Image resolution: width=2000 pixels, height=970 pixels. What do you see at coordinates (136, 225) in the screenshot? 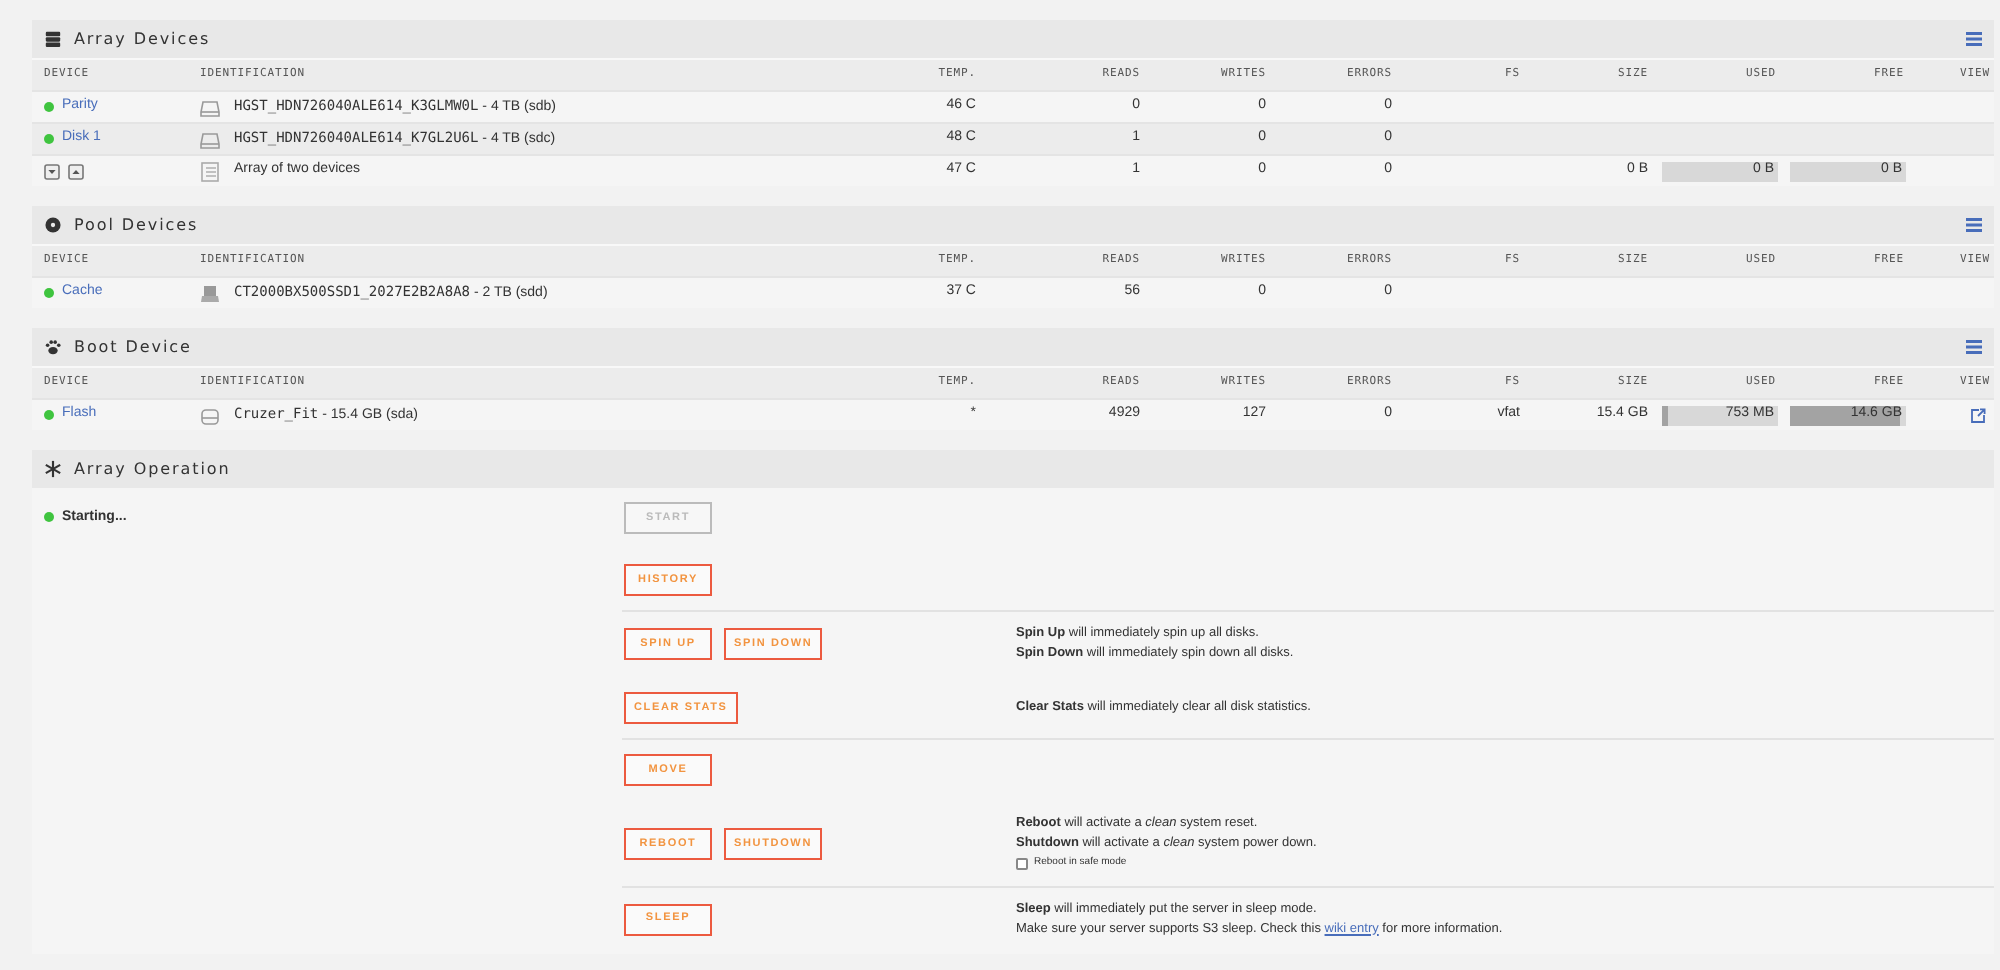
I see `section-title: Pool Devices` at bounding box center [136, 225].